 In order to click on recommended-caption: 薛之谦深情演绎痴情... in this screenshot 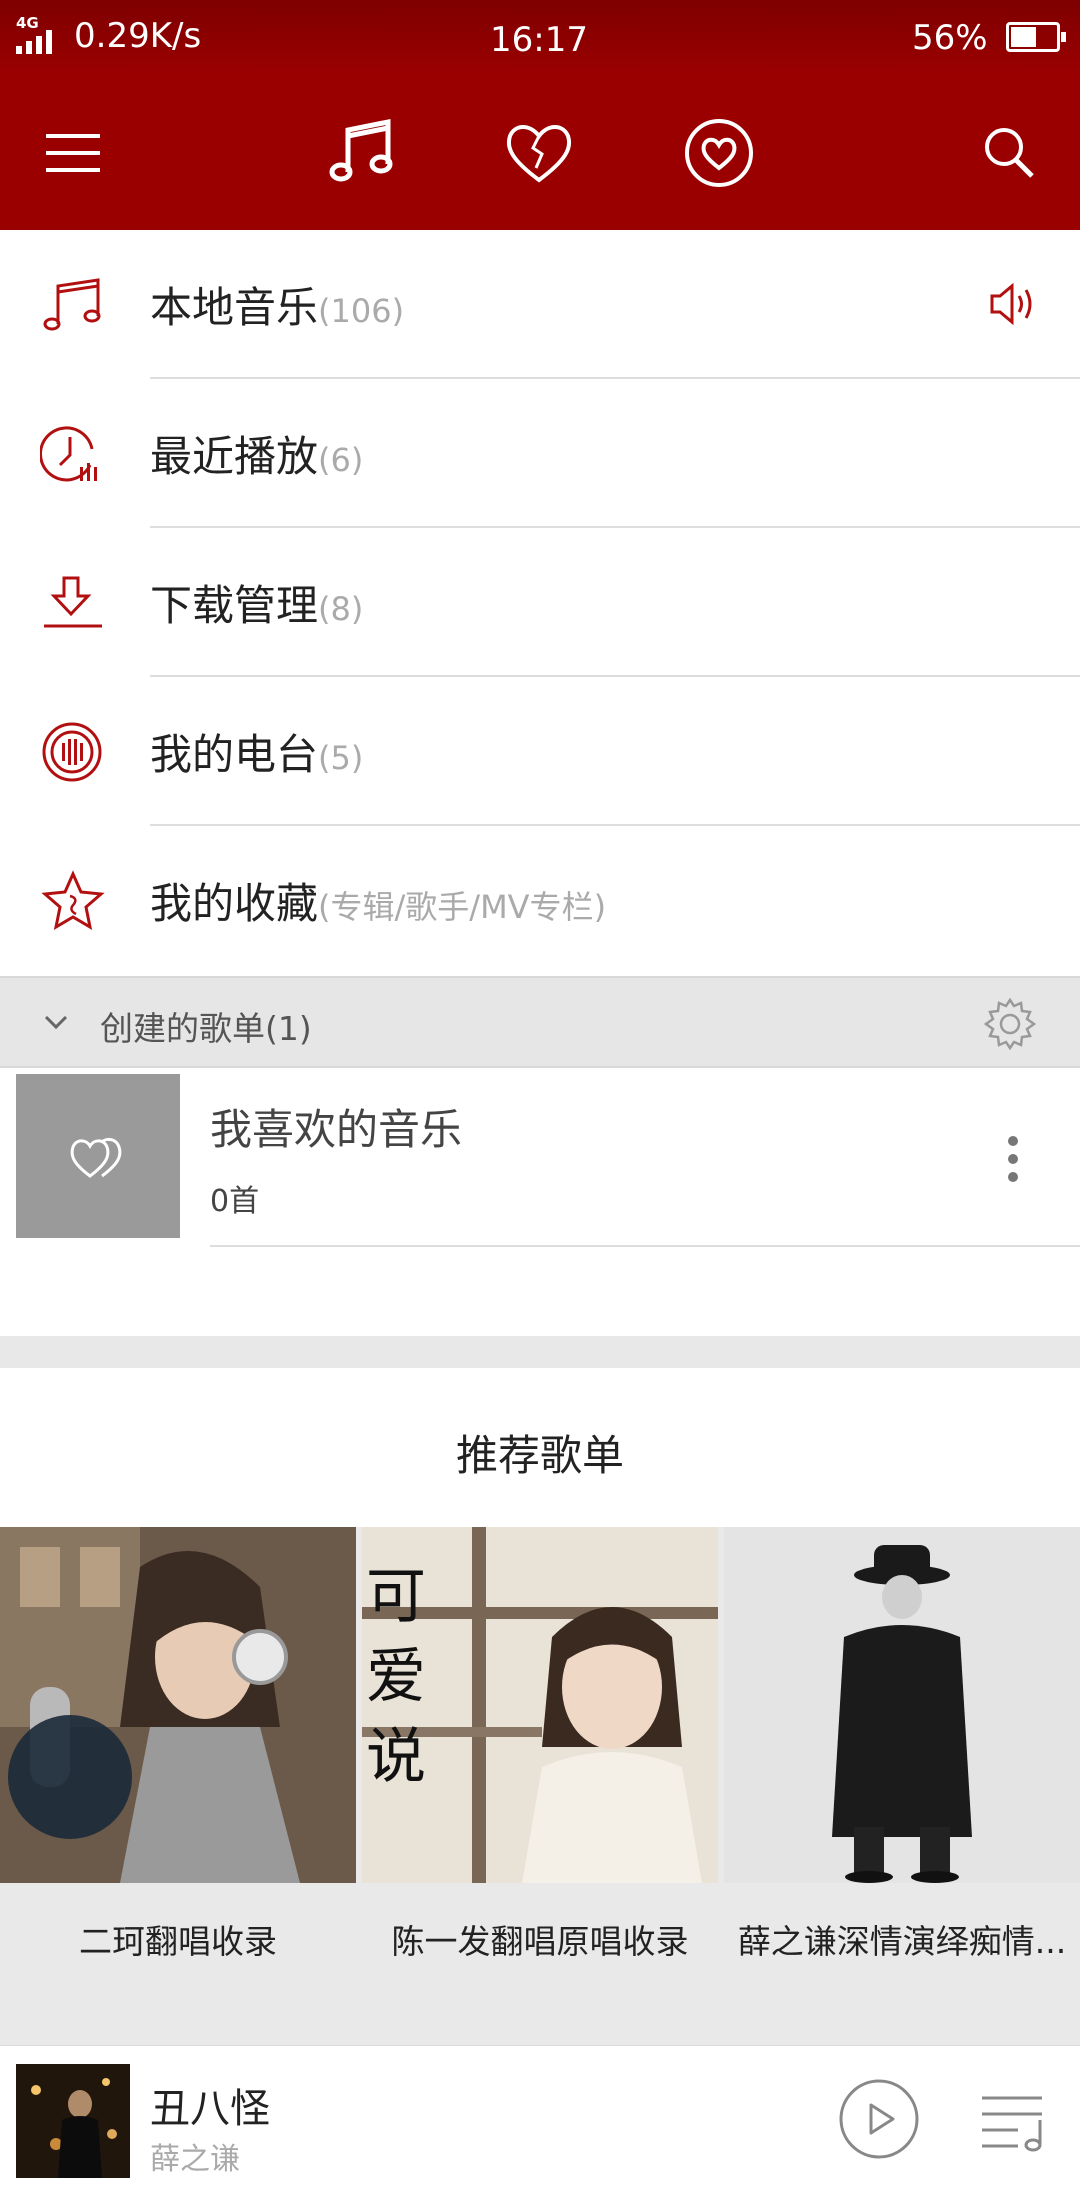, I will do `click(902, 1941)`.